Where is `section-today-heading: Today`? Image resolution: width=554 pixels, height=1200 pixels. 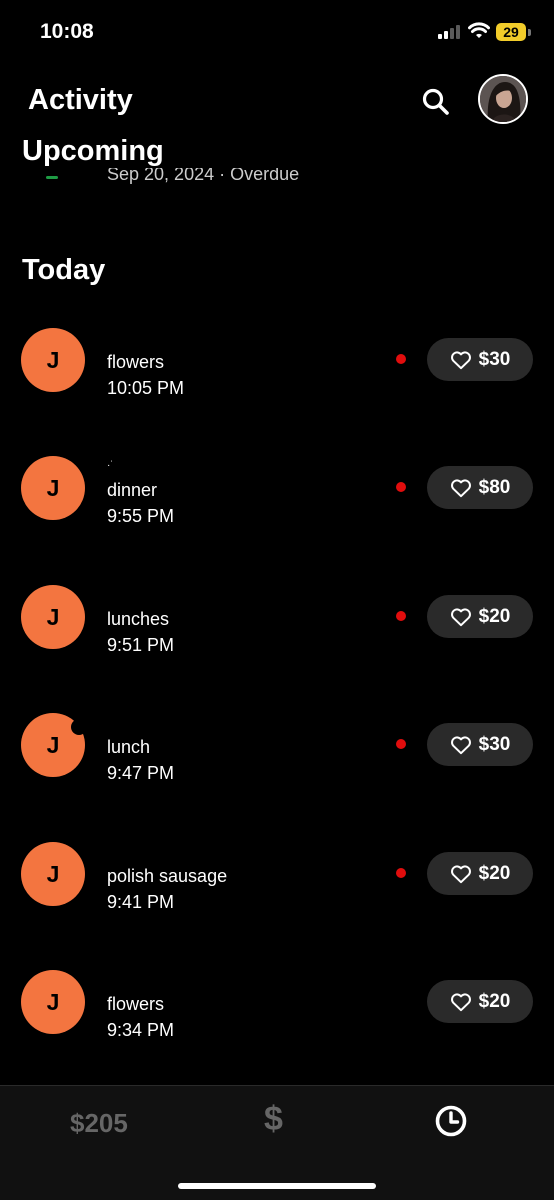 section-today-heading: Today is located at coordinates (64, 270).